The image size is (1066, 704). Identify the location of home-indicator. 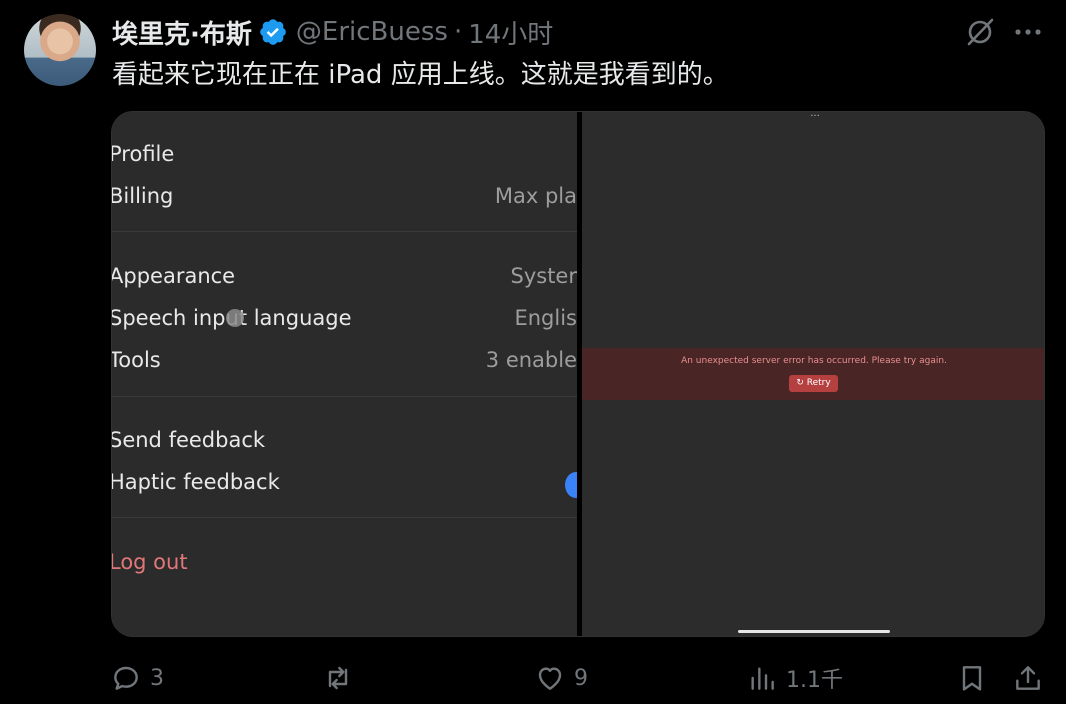
(814, 631).